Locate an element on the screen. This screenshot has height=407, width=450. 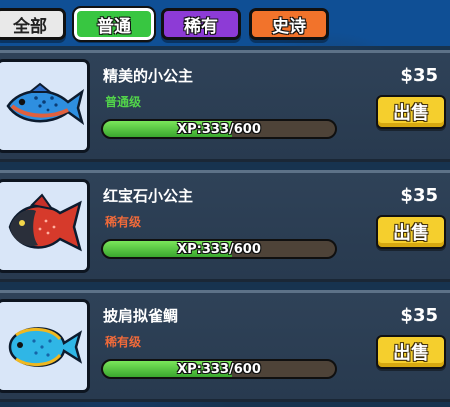
tab-common: 普通 is located at coordinates (114, 24).